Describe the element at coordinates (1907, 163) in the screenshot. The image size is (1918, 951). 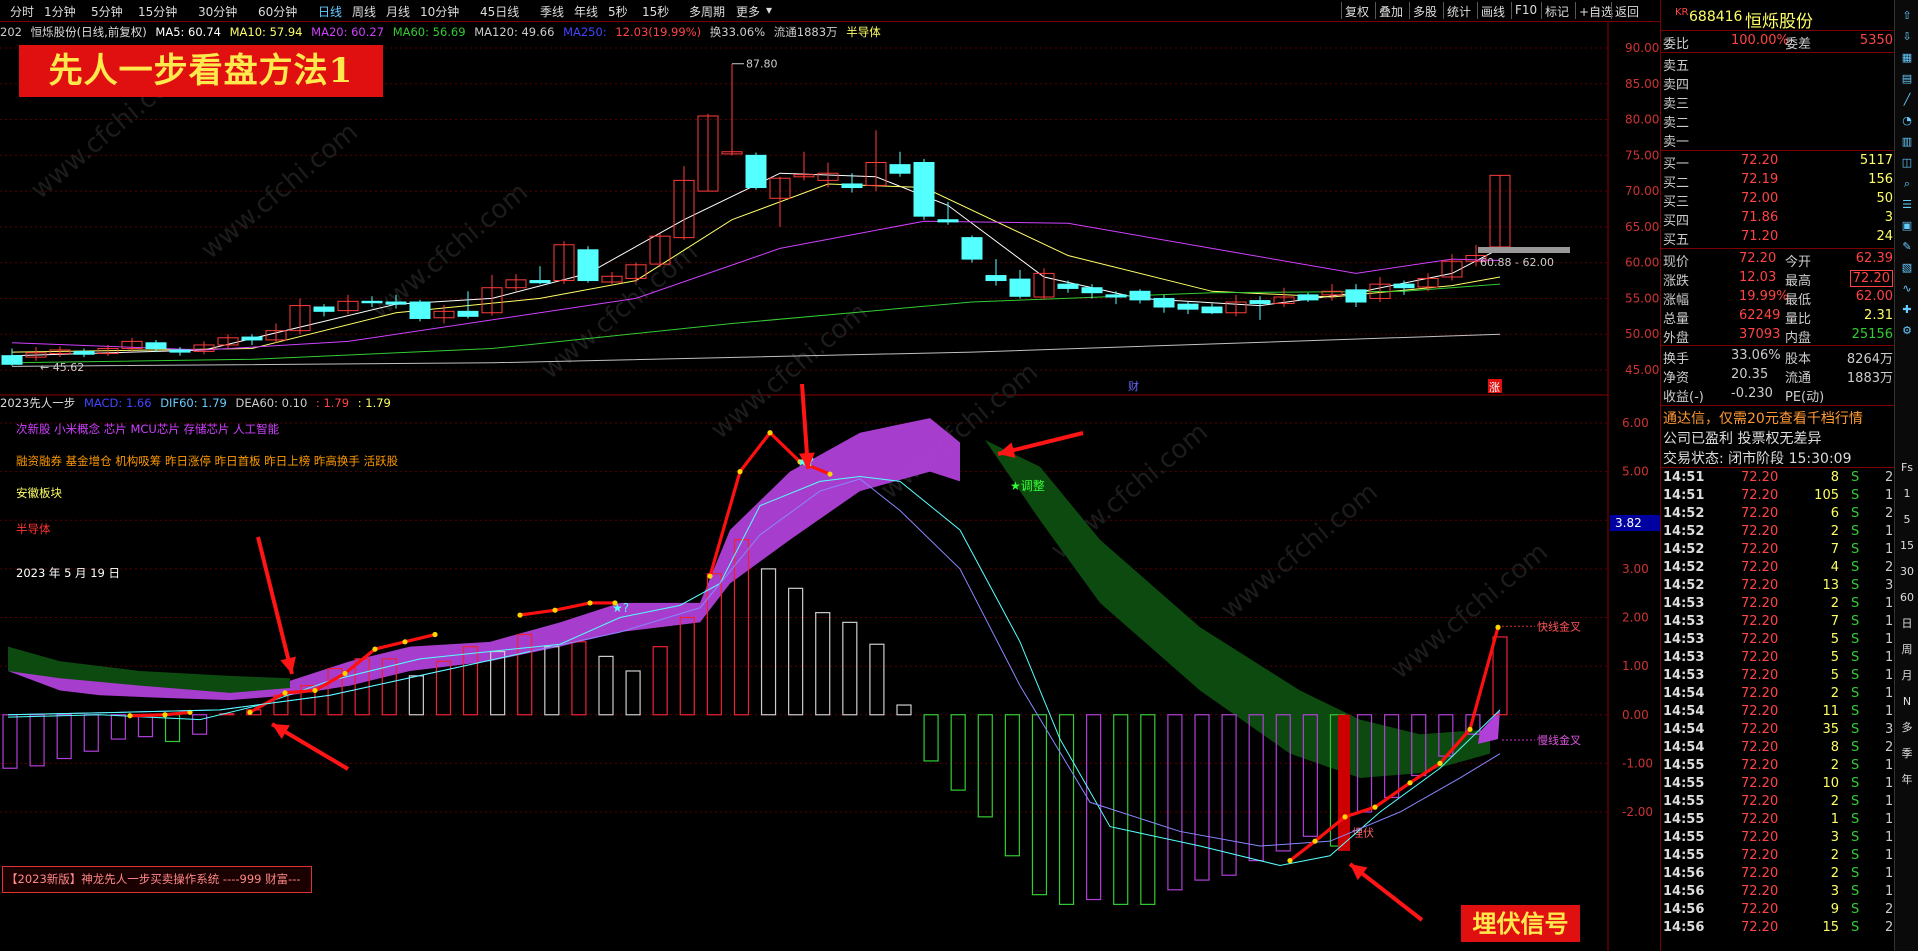
I see `chart-icon: ◫` at that location.